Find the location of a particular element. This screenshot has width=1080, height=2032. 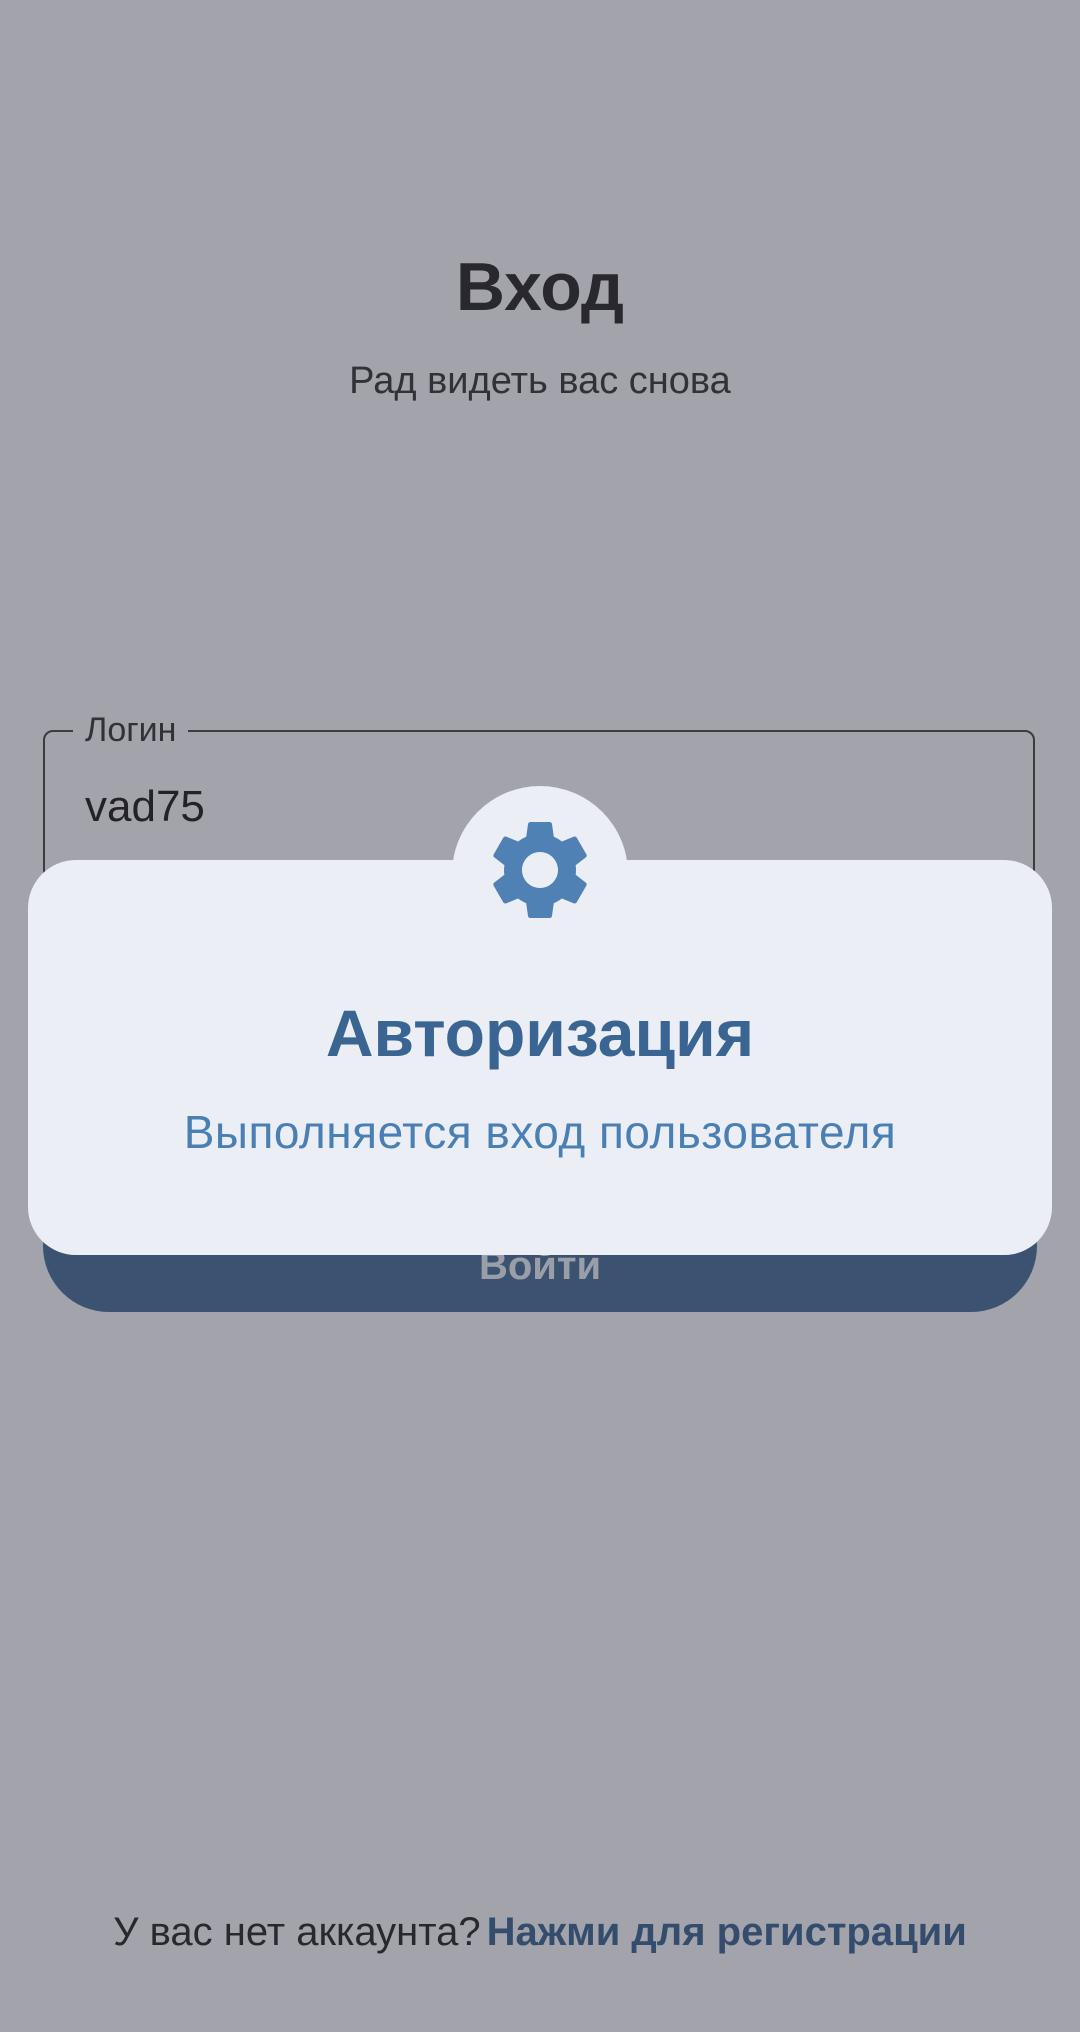

dialog-message: Выполняется вход пользователя is located at coordinates (540, 1132).